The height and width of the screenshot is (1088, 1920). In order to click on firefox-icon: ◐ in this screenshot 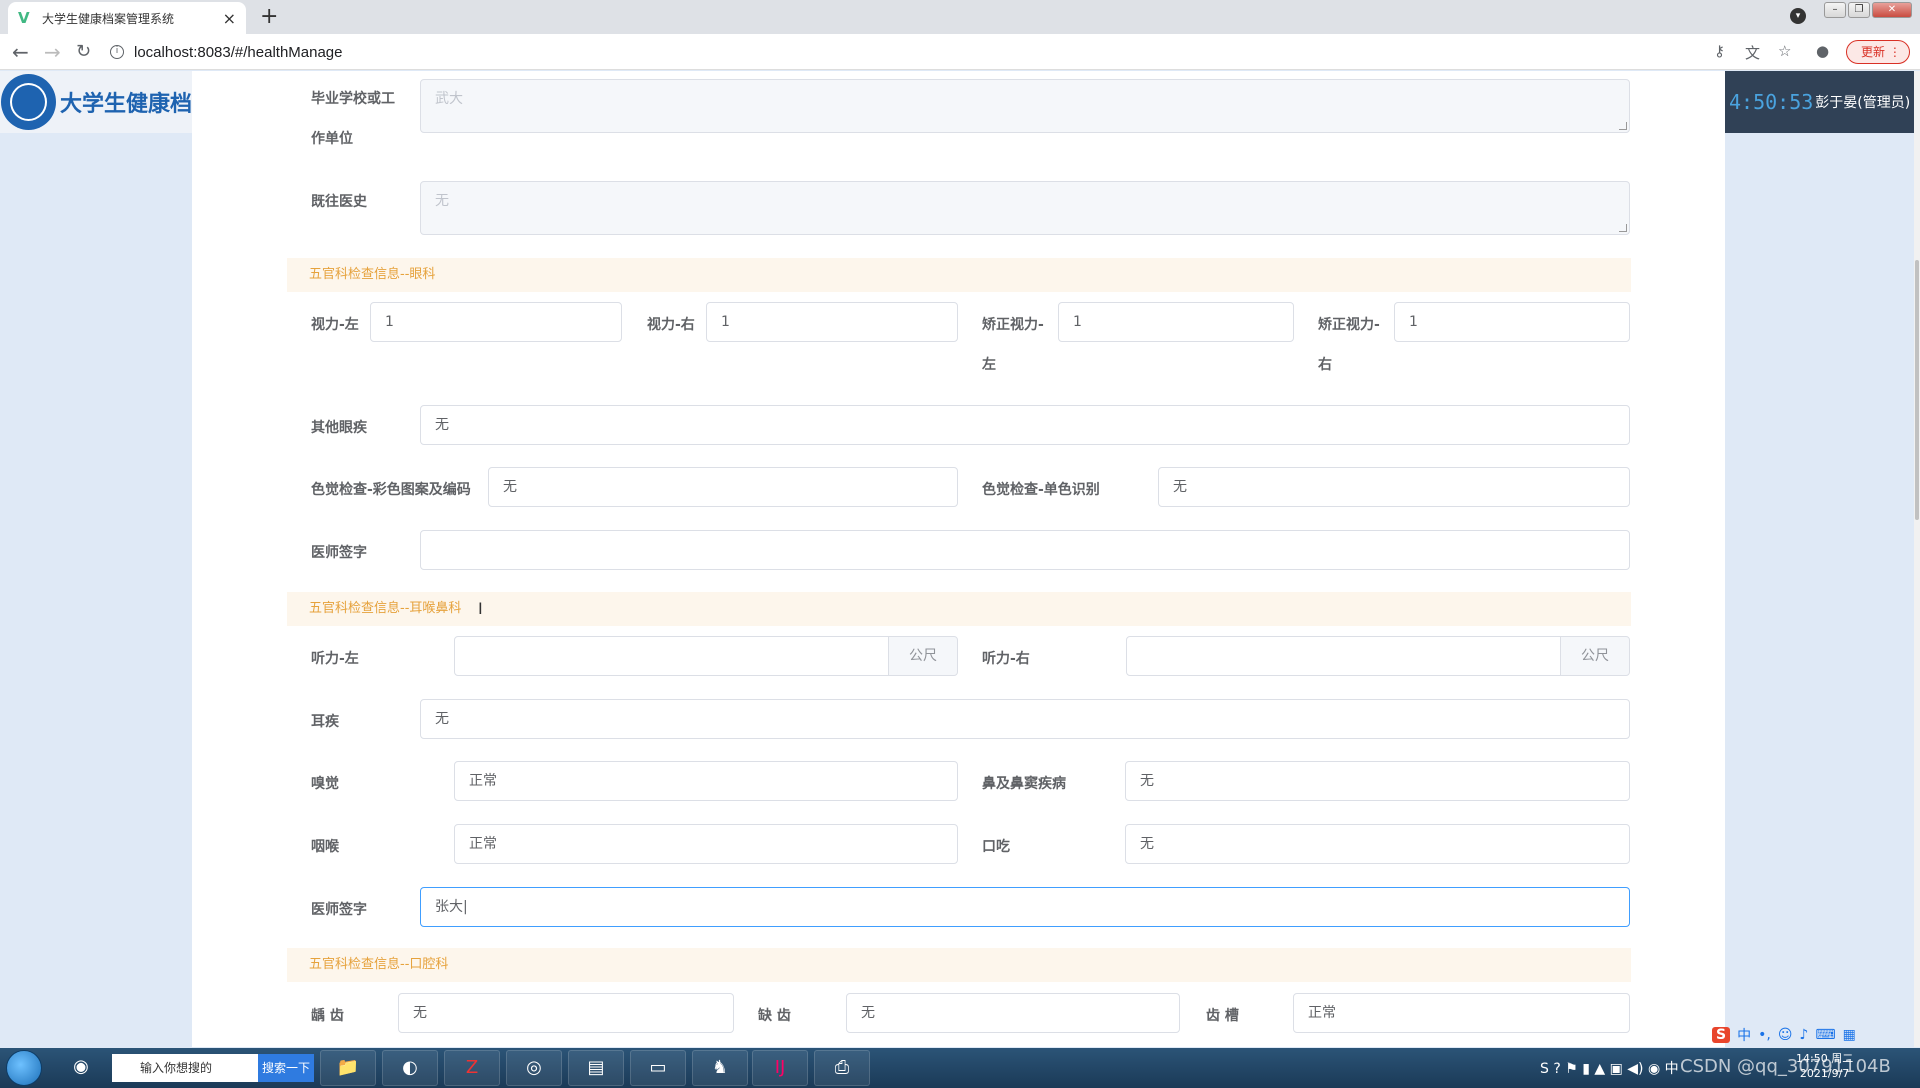, I will do `click(410, 1068)`.